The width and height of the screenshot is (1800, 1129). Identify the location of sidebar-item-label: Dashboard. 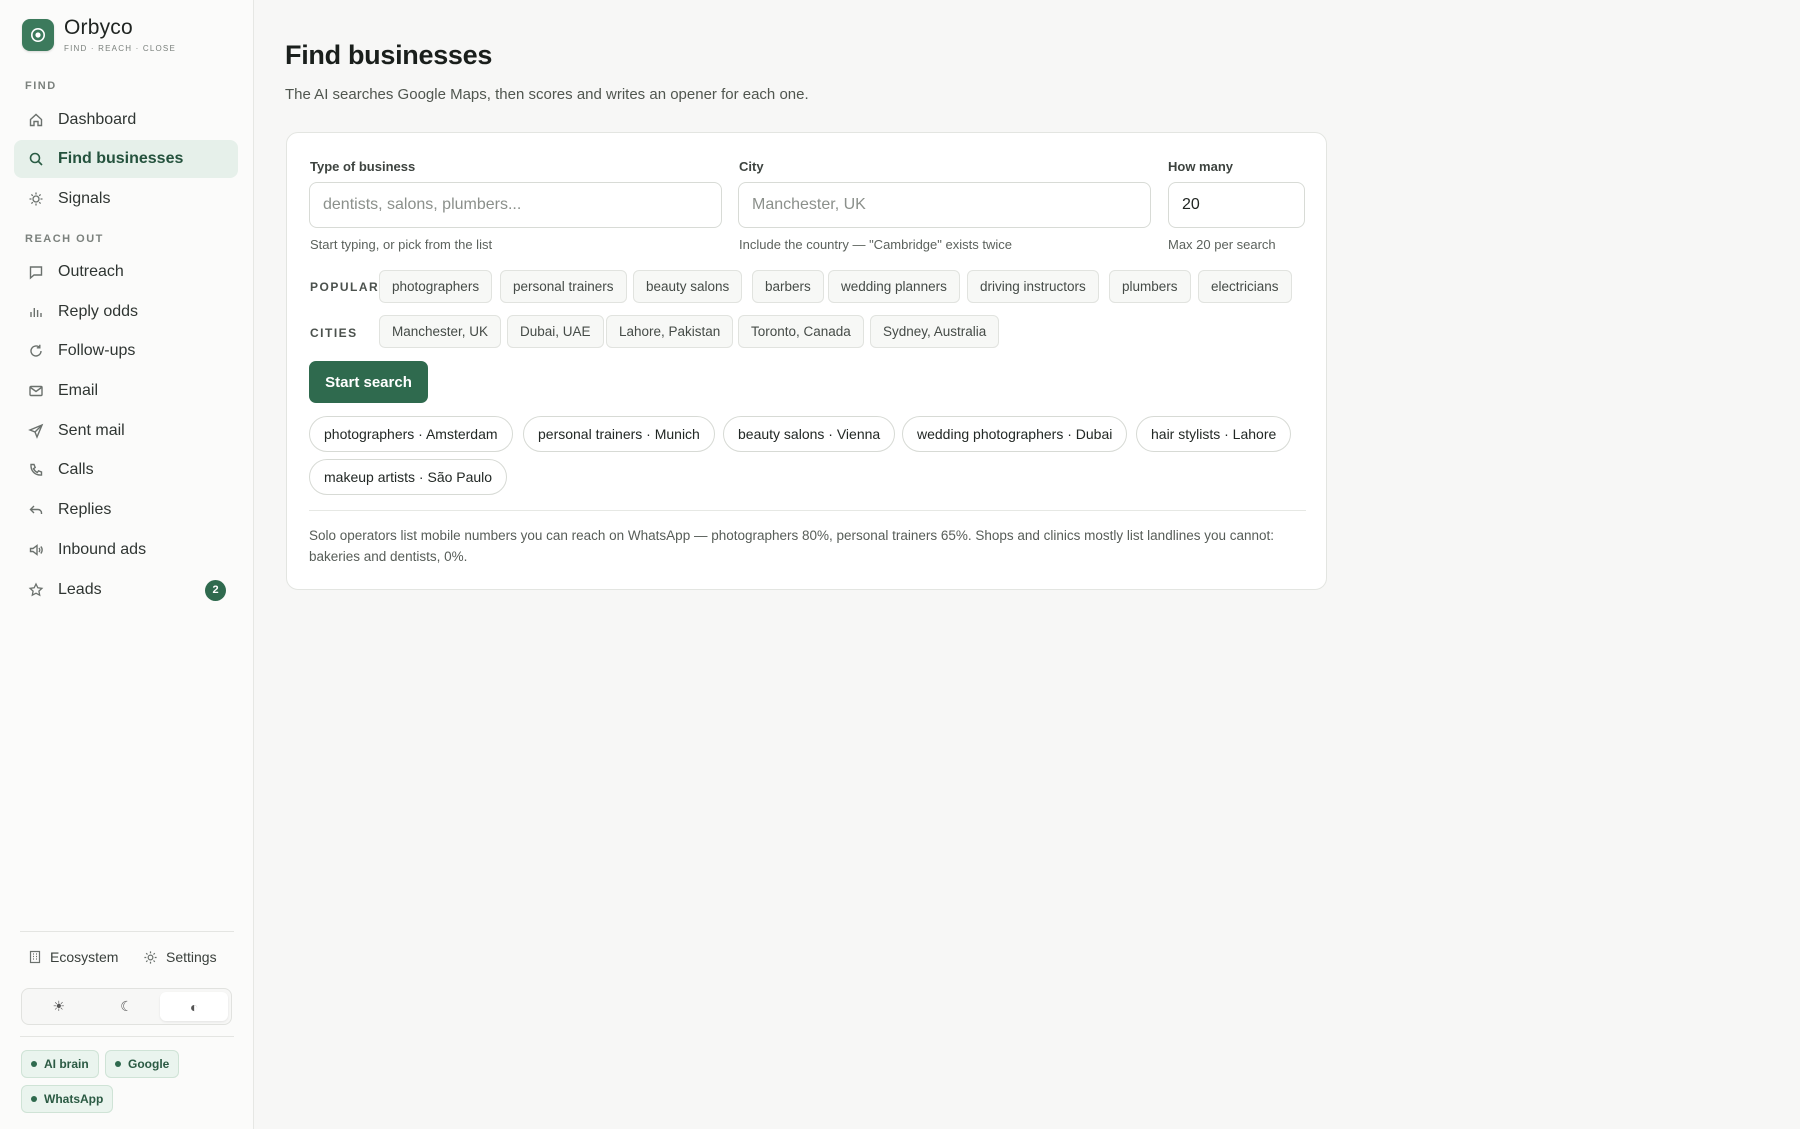
(97, 119).